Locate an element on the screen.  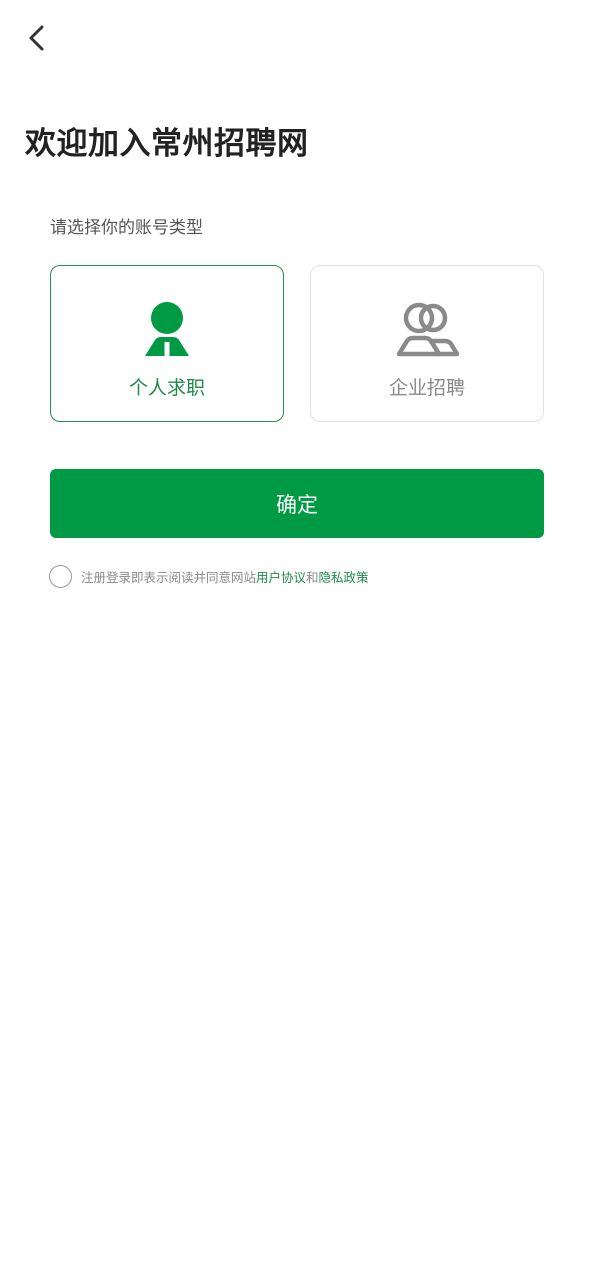
agreement-row: 注册登录即表示阅读并同意网站用户协议和隐私政策 is located at coordinates (209, 576).